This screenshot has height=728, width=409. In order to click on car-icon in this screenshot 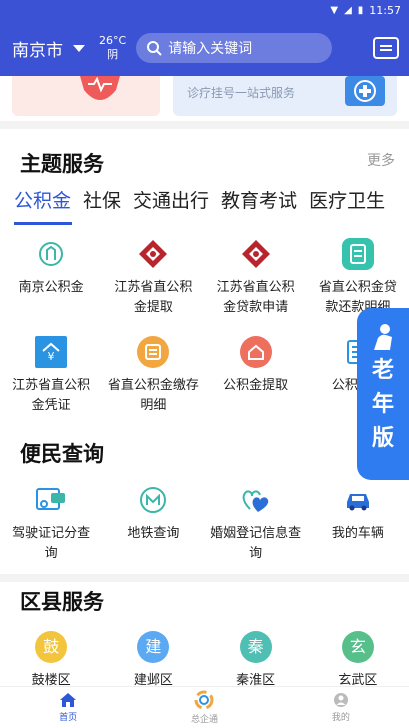, I will do `click(358, 500)`.